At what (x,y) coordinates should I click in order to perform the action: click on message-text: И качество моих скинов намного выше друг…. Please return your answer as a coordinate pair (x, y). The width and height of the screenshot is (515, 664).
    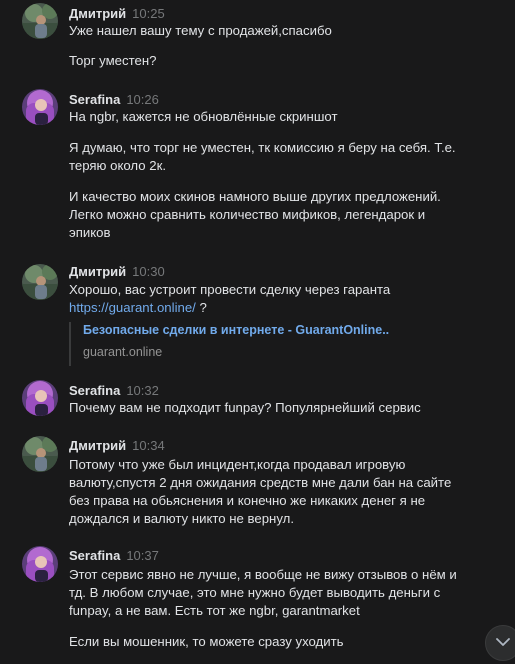
    Looking at the image, I should click on (255, 196).